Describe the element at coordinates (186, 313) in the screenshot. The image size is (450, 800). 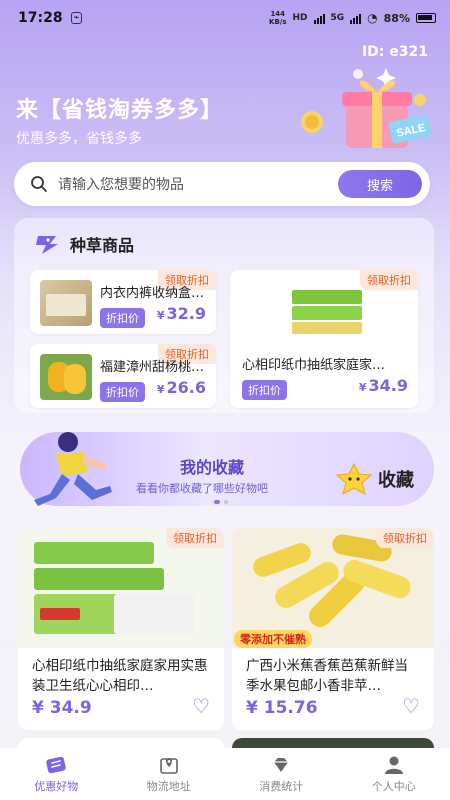
I see `price-value: 32.9` at that location.